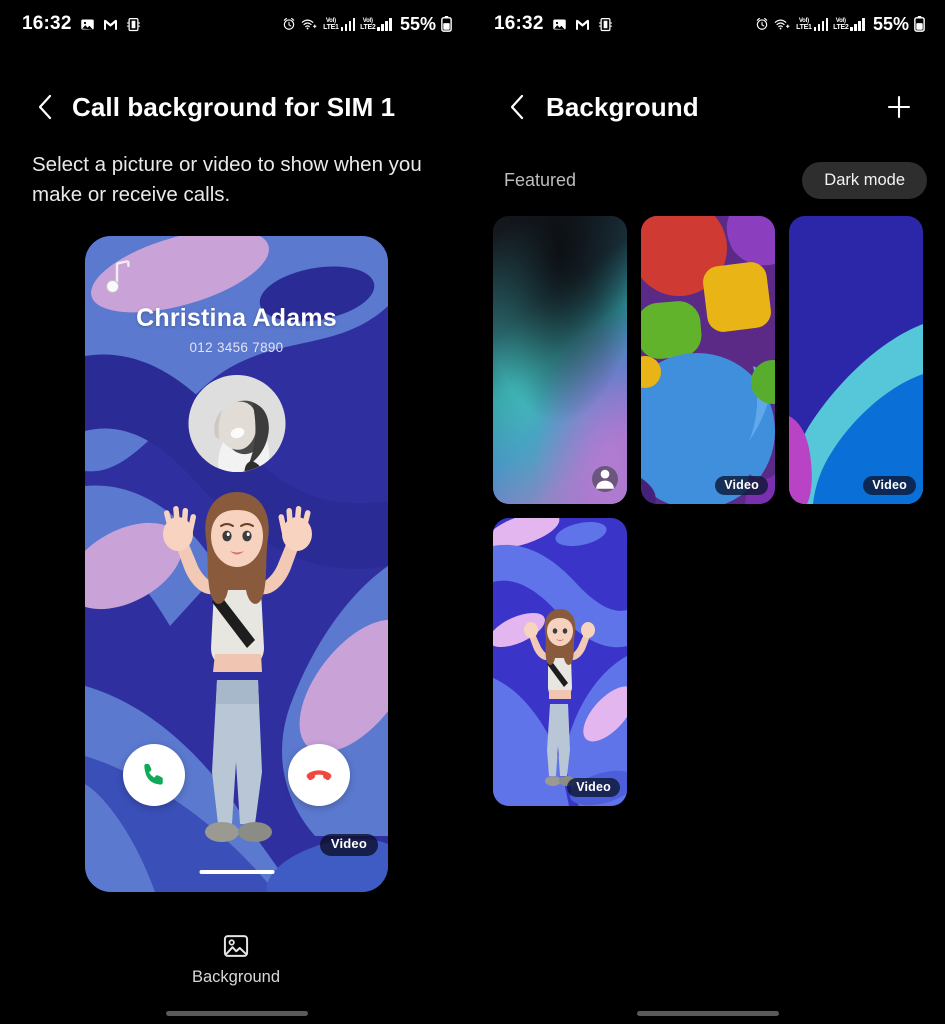 This screenshot has height=1024, width=945. Describe the element at coordinates (236, 959) in the screenshot. I see `background-button: Background` at that location.